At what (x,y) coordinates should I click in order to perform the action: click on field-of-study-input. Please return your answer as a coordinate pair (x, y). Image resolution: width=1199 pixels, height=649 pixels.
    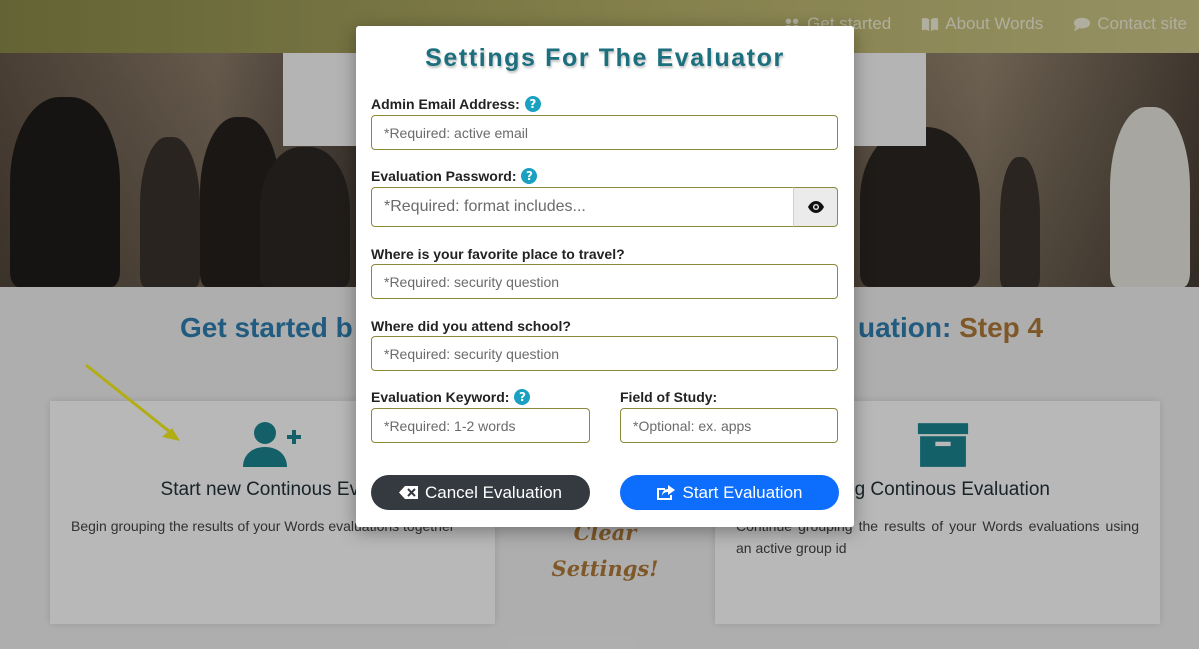
    Looking at the image, I should click on (729, 425).